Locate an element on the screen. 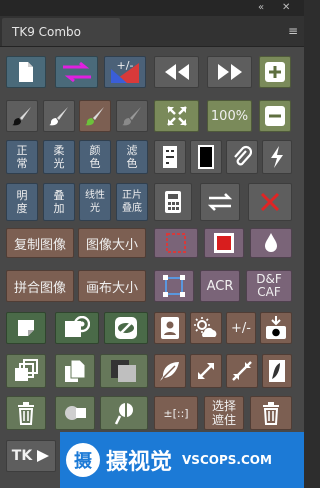 The image size is (320, 488). blend-normal-line2: 常 is located at coordinates (22, 163).